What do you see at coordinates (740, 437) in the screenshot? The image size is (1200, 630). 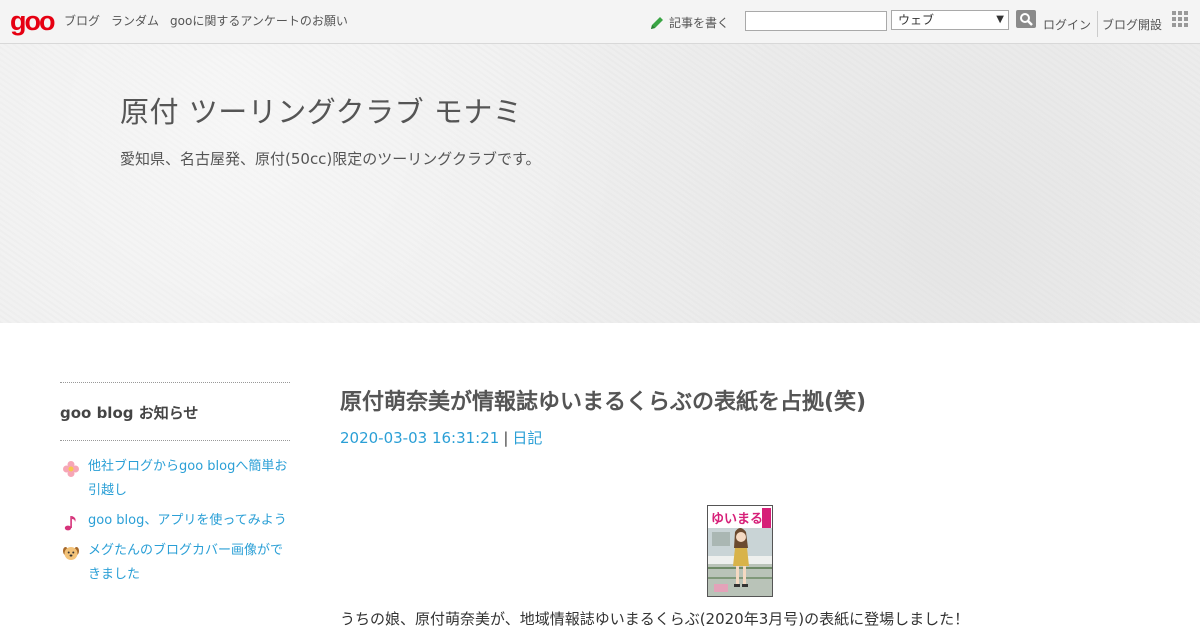 I see `entry-meta: 2020-03-03 16:31:21 | 日記` at bounding box center [740, 437].